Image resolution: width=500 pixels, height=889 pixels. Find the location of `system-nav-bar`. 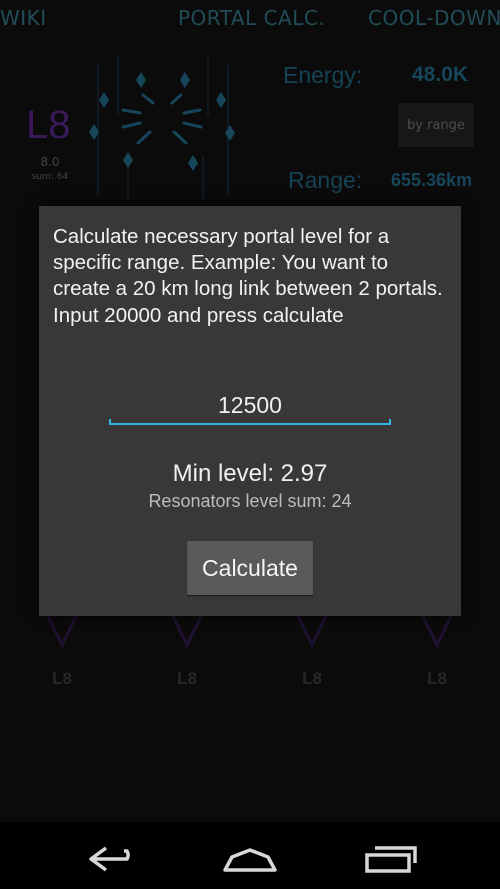

system-nav-bar is located at coordinates (250, 855).